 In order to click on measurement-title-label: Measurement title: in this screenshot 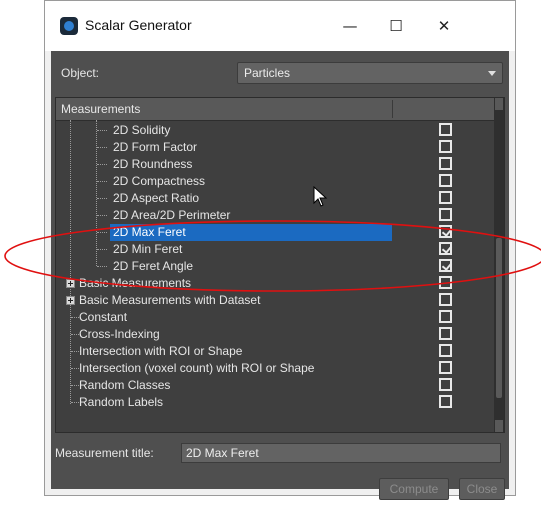, I will do `click(104, 453)`.